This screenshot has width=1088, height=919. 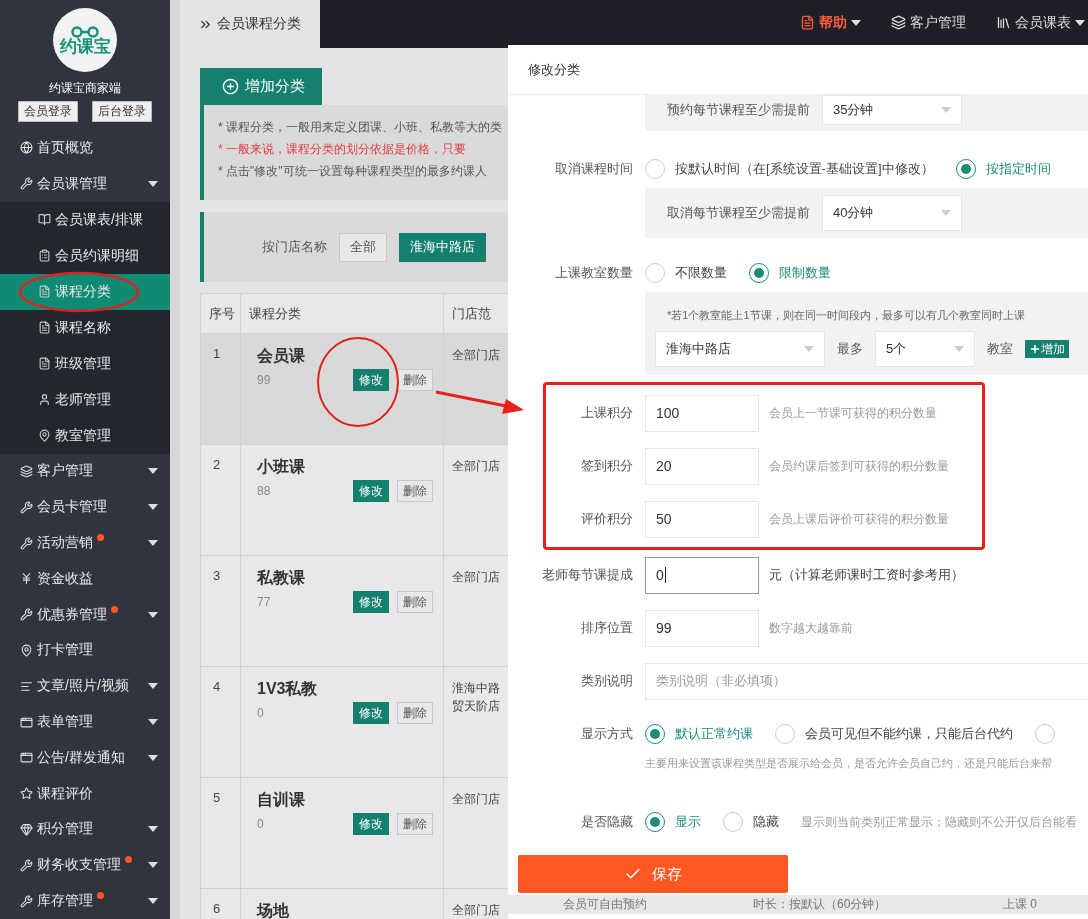 I want to click on field-hint: 主要用来设置该课程类型是否展示给会员，是否允许会员自己约，还是只能后台来帮, so click(x=848, y=763).